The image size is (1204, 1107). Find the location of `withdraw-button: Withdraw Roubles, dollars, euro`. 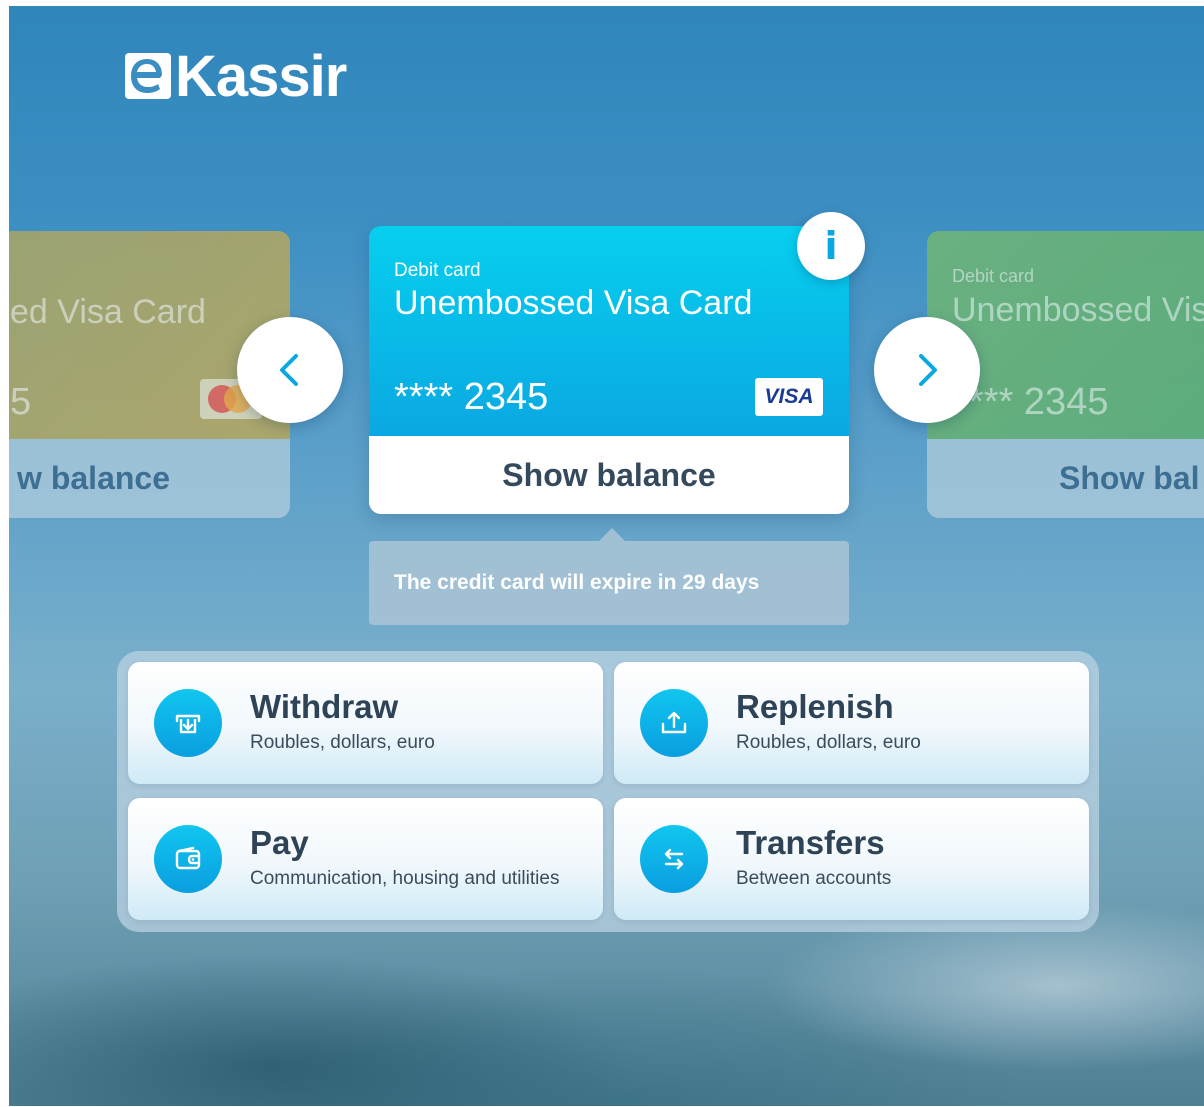

withdraw-button: Withdraw Roubles, dollars, euro is located at coordinates (365, 723).